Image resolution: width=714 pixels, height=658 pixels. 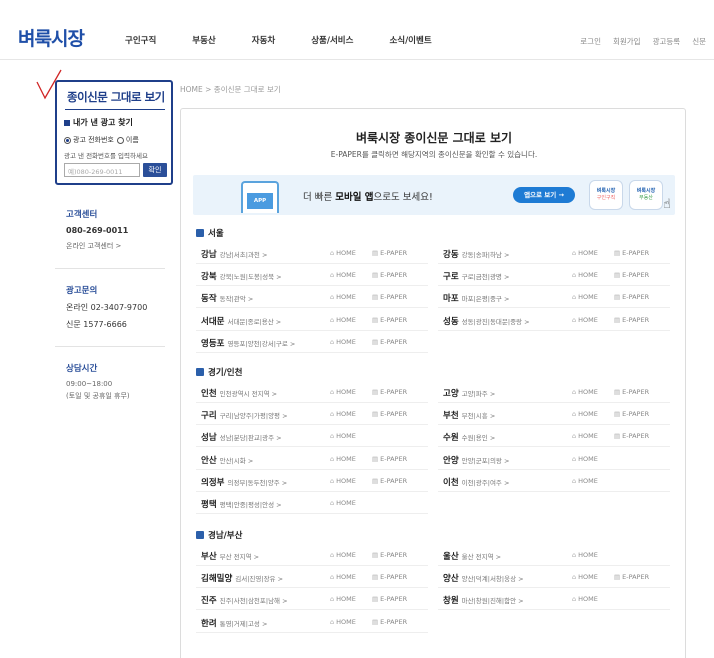 I want to click on nav-item-news-events: 소식/이벤트, so click(x=410, y=40).